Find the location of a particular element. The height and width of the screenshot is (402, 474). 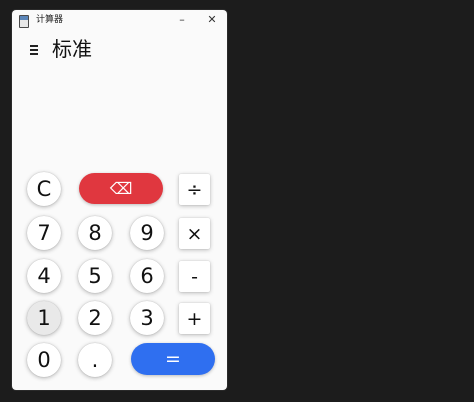

hamburger-menu-icon is located at coordinates (35, 49).